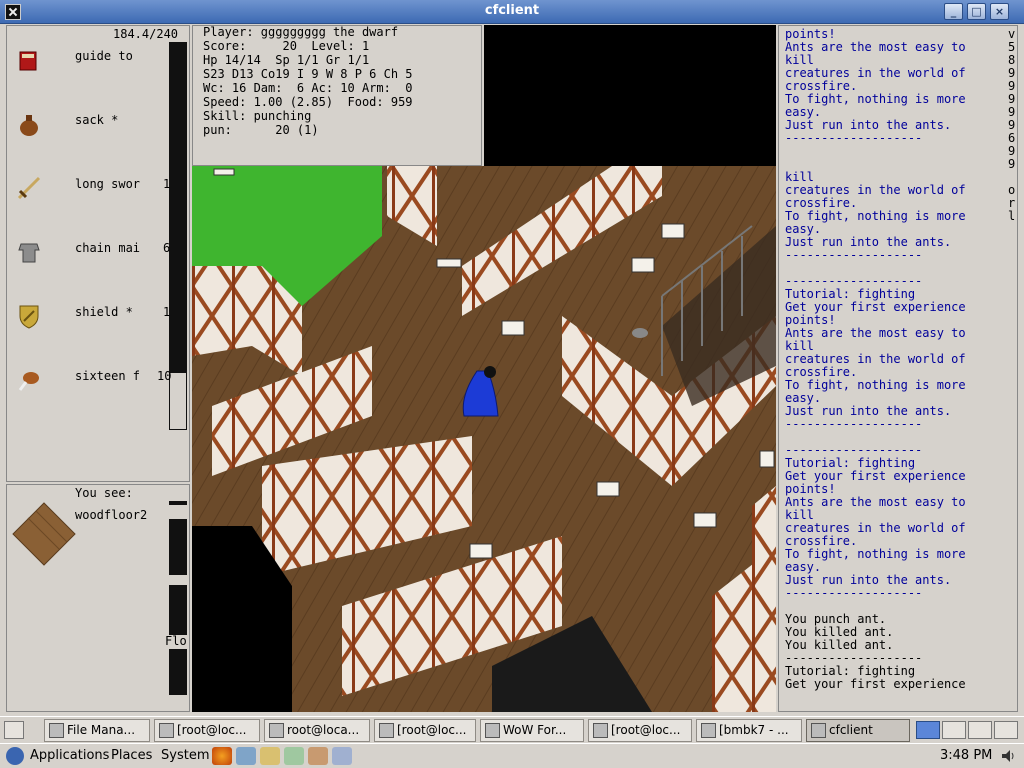 This screenshot has width=1024, height=768. What do you see at coordinates (14, 730) in the screenshot?
I see `show-desktop-button` at bounding box center [14, 730].